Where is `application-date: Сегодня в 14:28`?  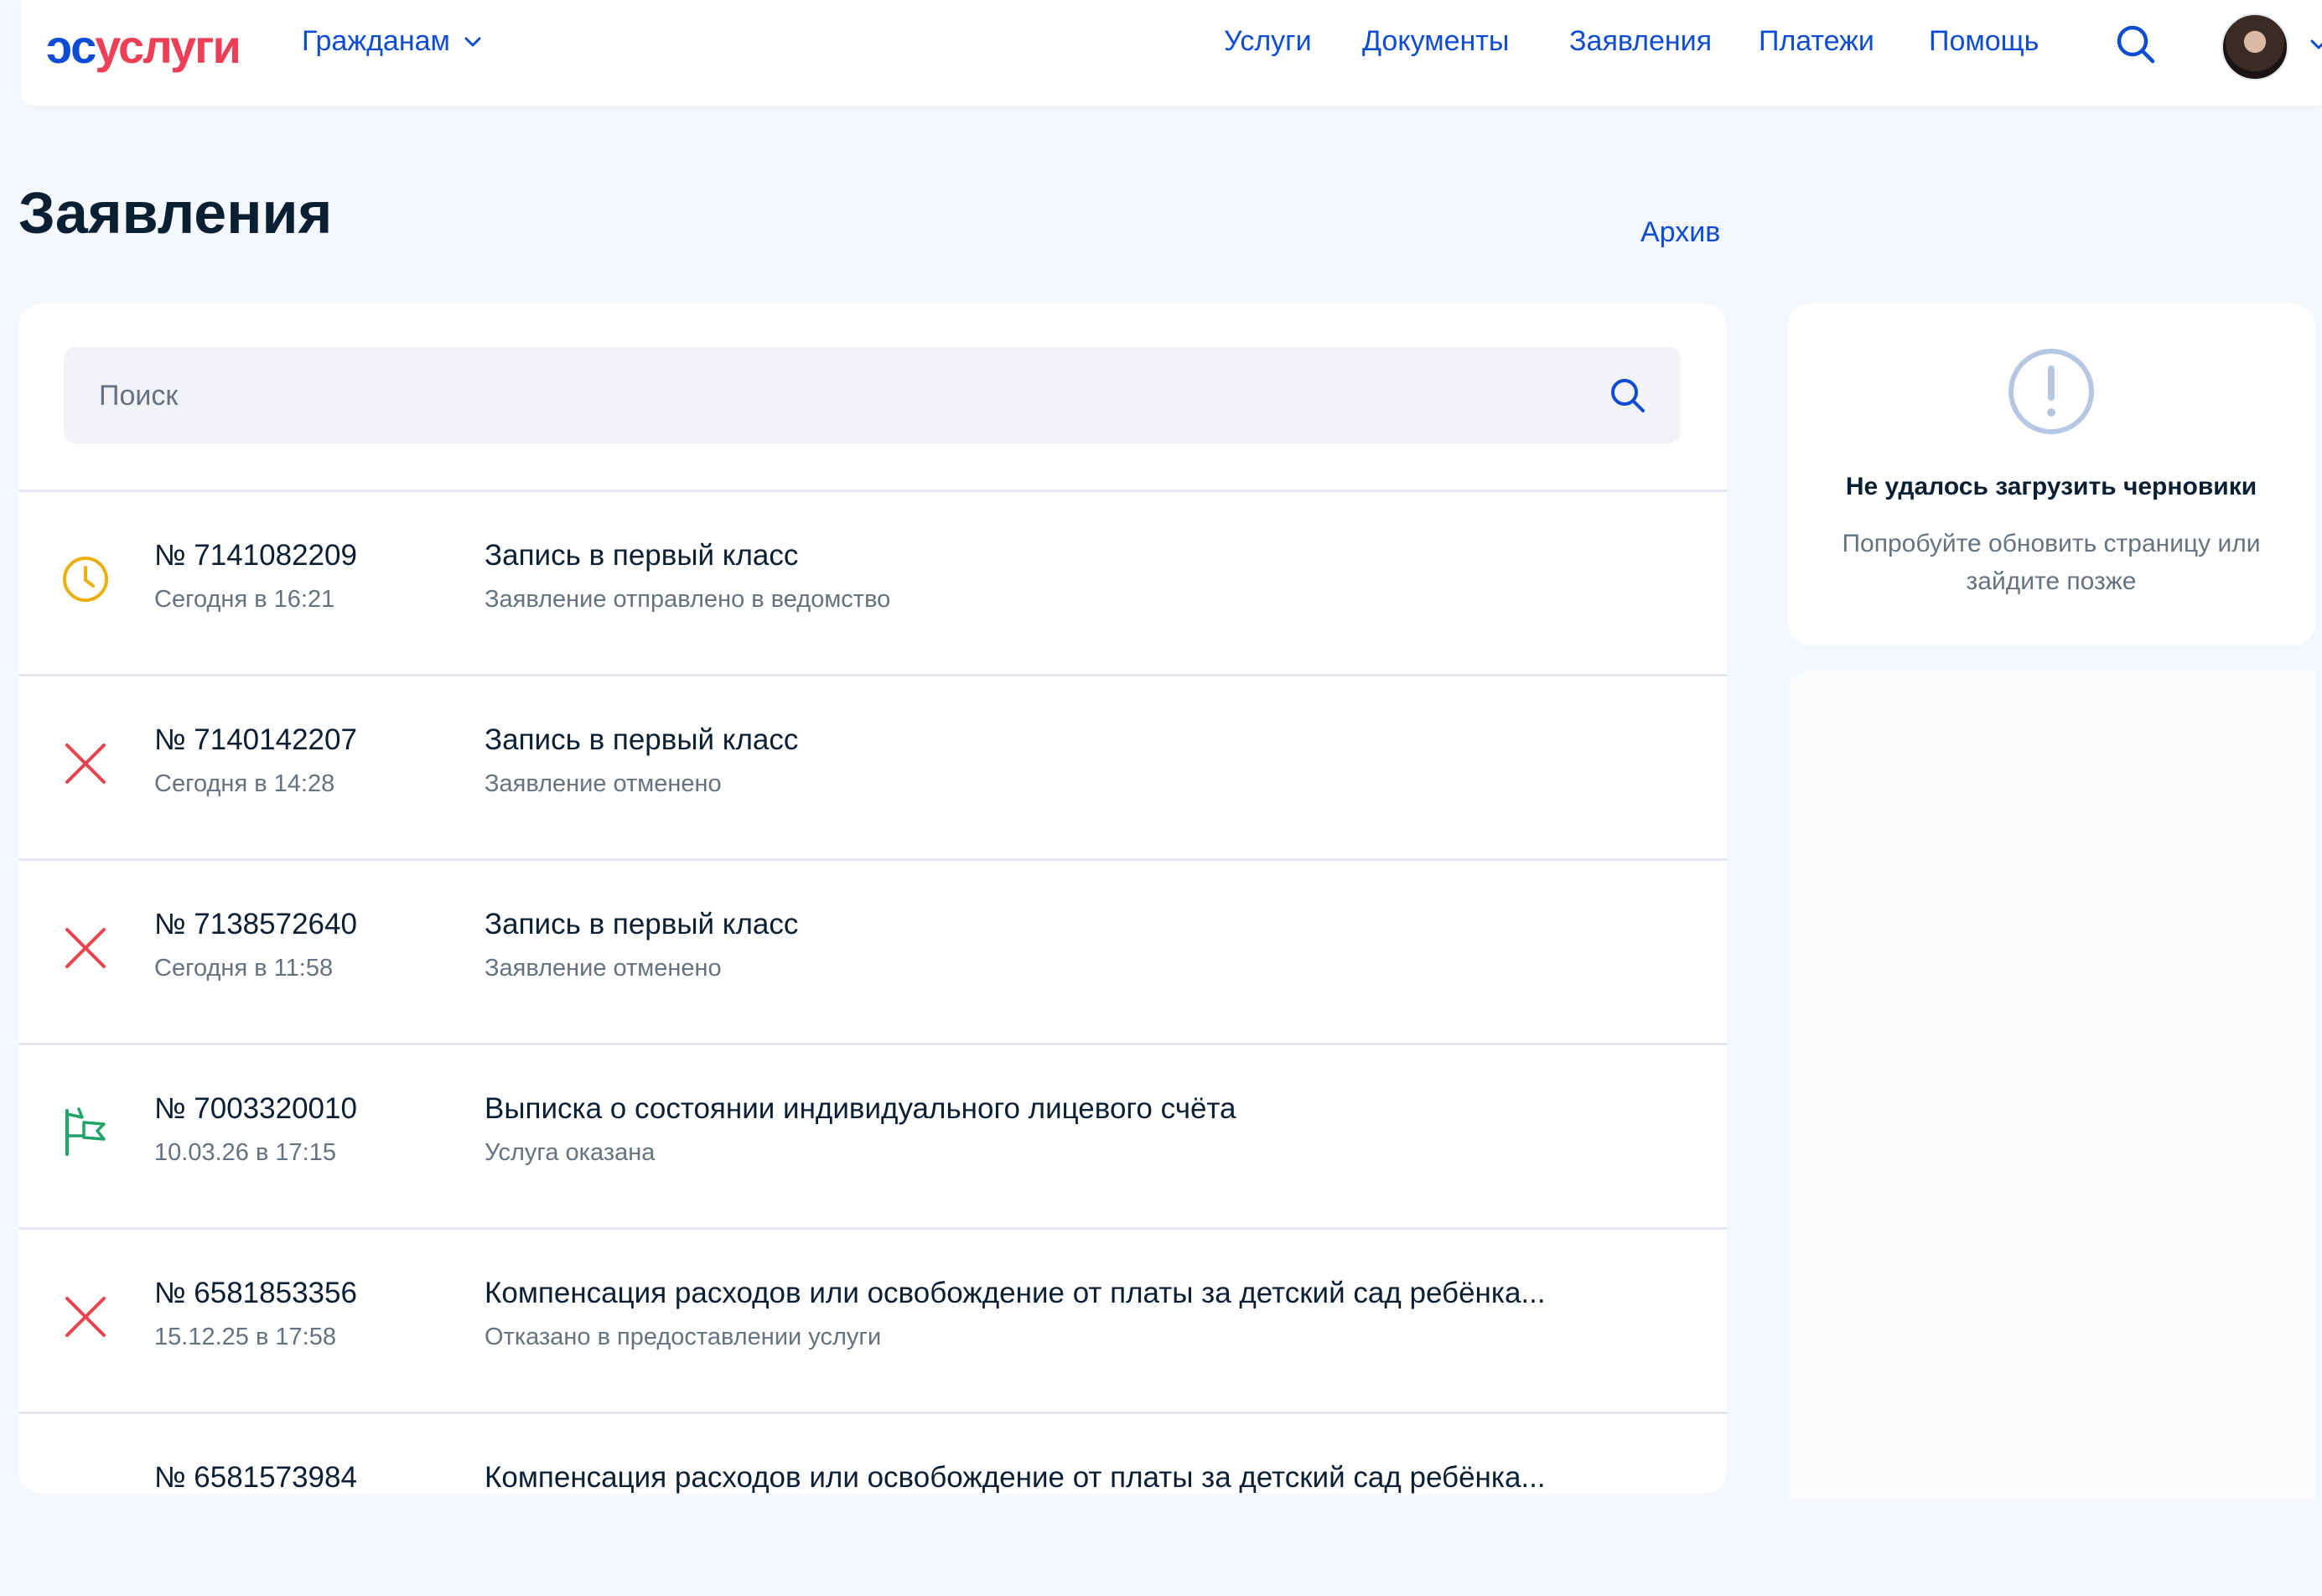 application-date: Сегодня в 14:28 is located at coordinates (244, 783).